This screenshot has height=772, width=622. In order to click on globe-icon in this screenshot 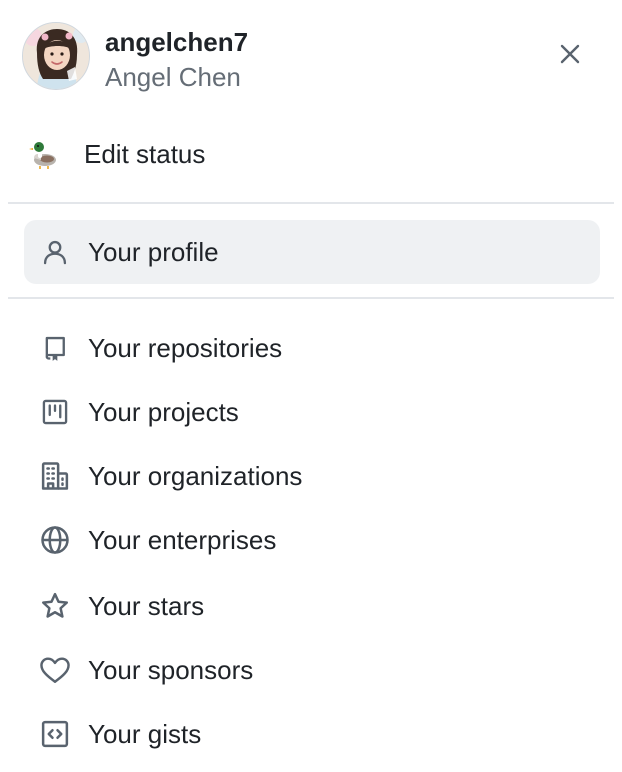, I will do `click(55, 540)`.